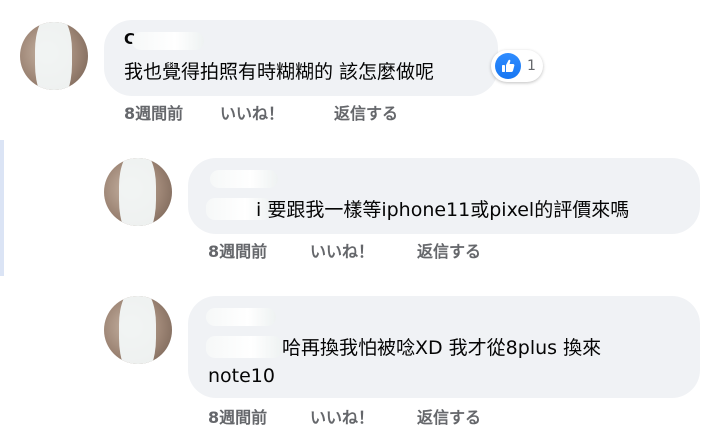  I want to click on reply-text: i 要跟我一樣等iphone11或pixel的評價來嗎, so click(443, 210).